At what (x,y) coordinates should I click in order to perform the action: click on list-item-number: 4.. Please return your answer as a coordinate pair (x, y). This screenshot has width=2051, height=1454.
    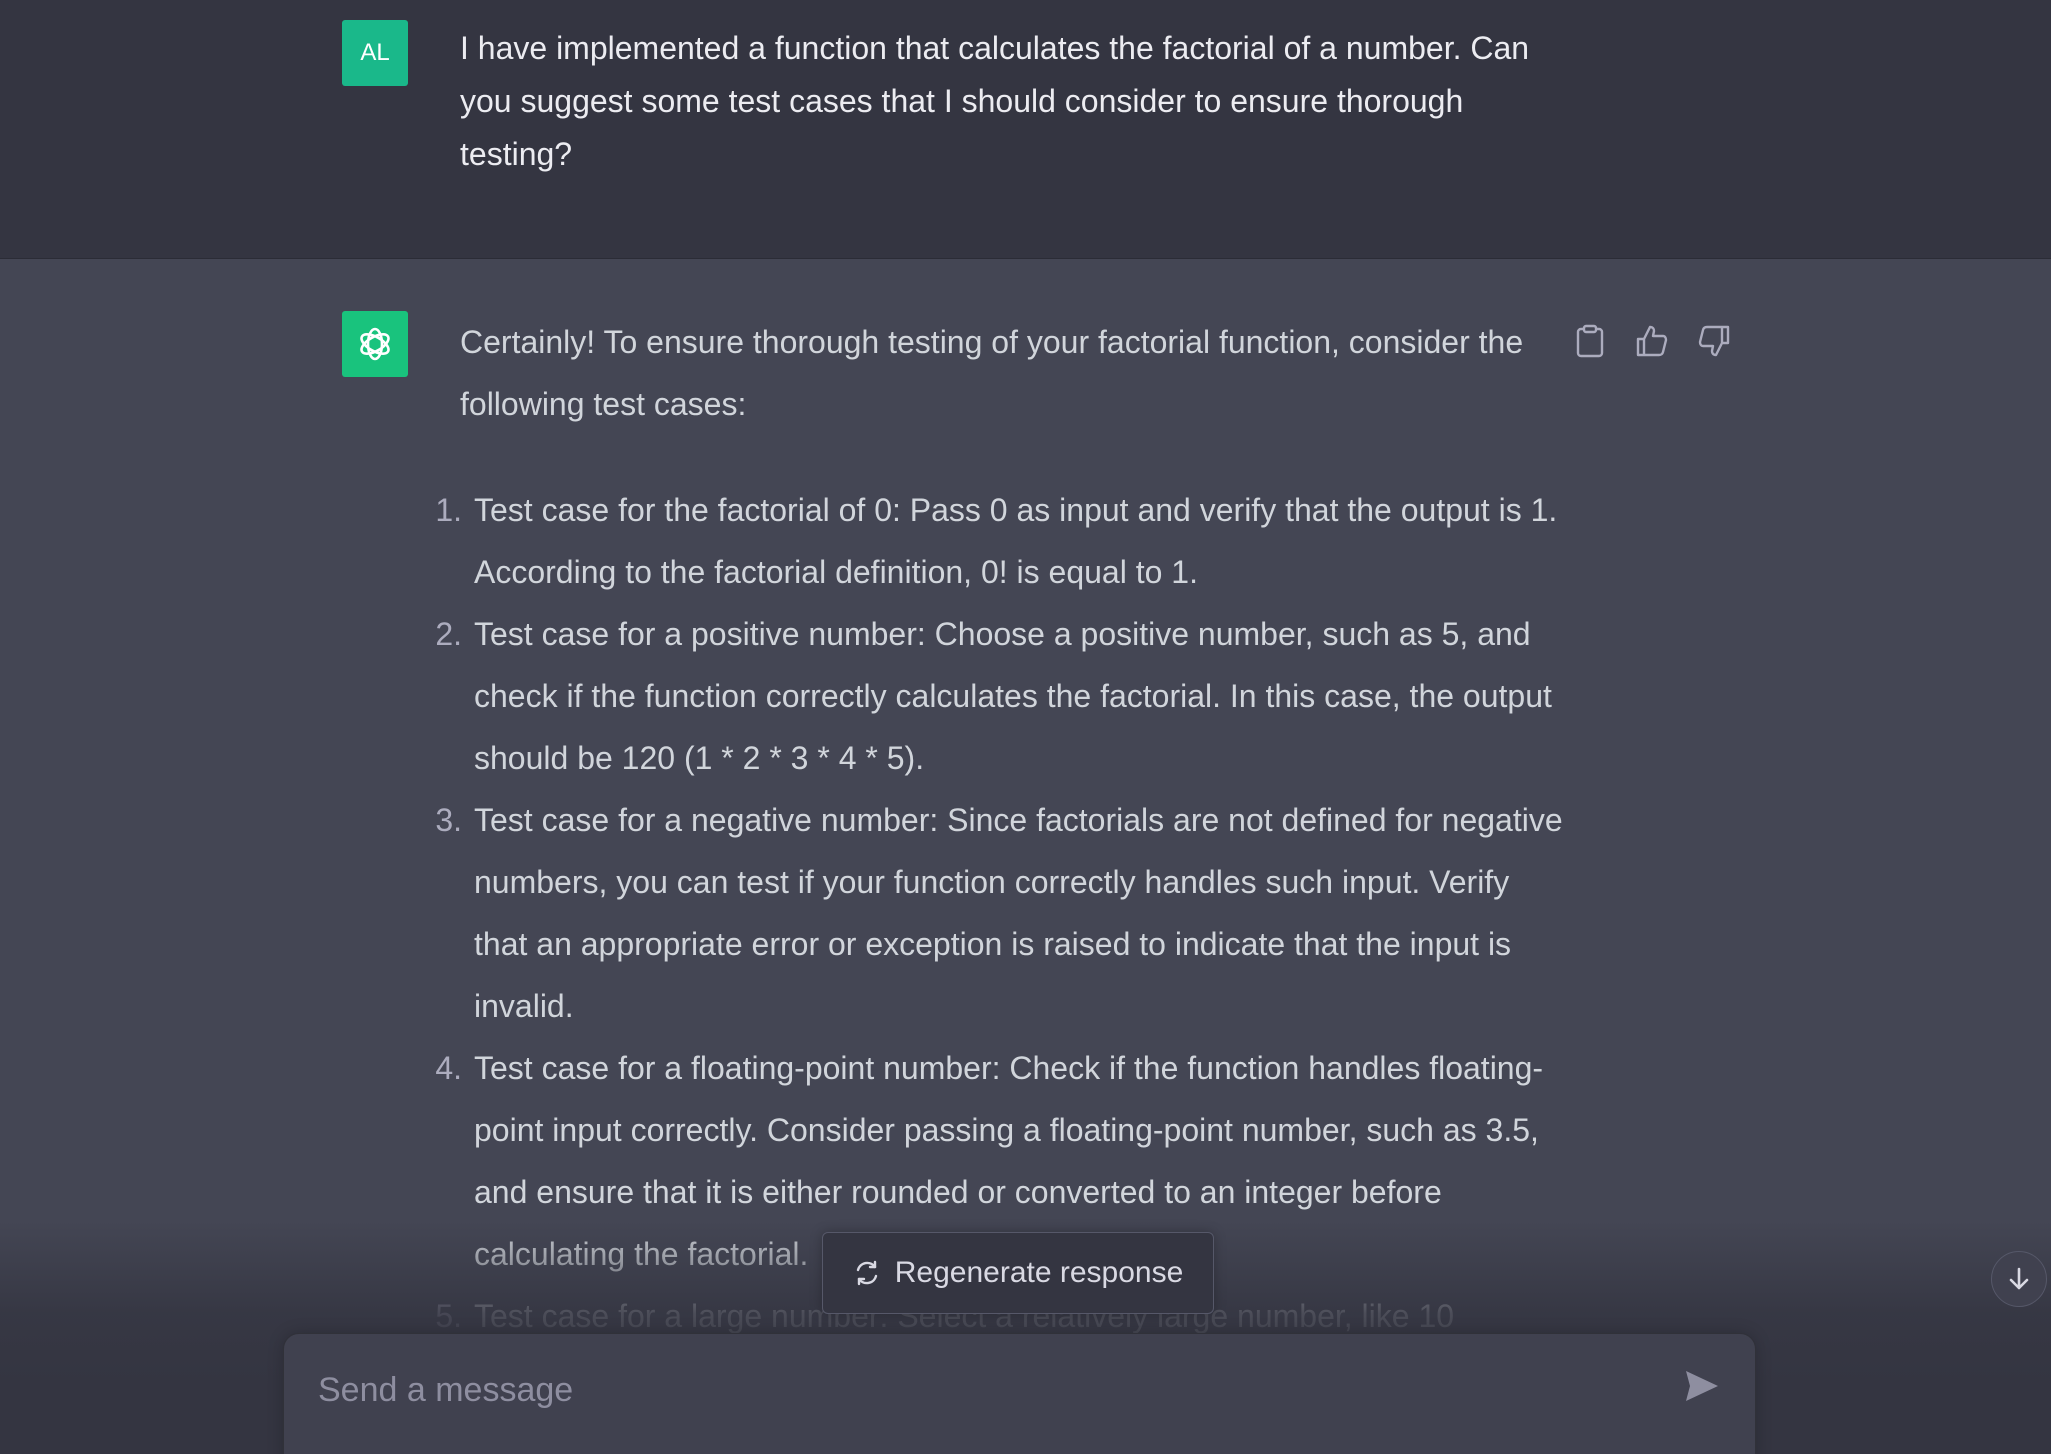
    Looking at the image, I should click on (448, 1068).